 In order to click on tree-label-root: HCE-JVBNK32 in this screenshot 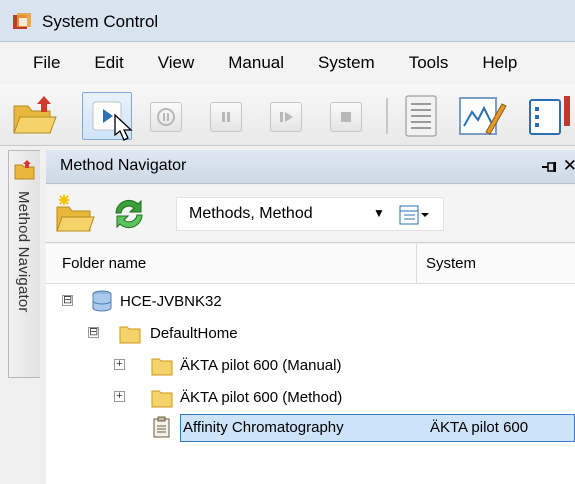, I will do `click(171, 301)`.